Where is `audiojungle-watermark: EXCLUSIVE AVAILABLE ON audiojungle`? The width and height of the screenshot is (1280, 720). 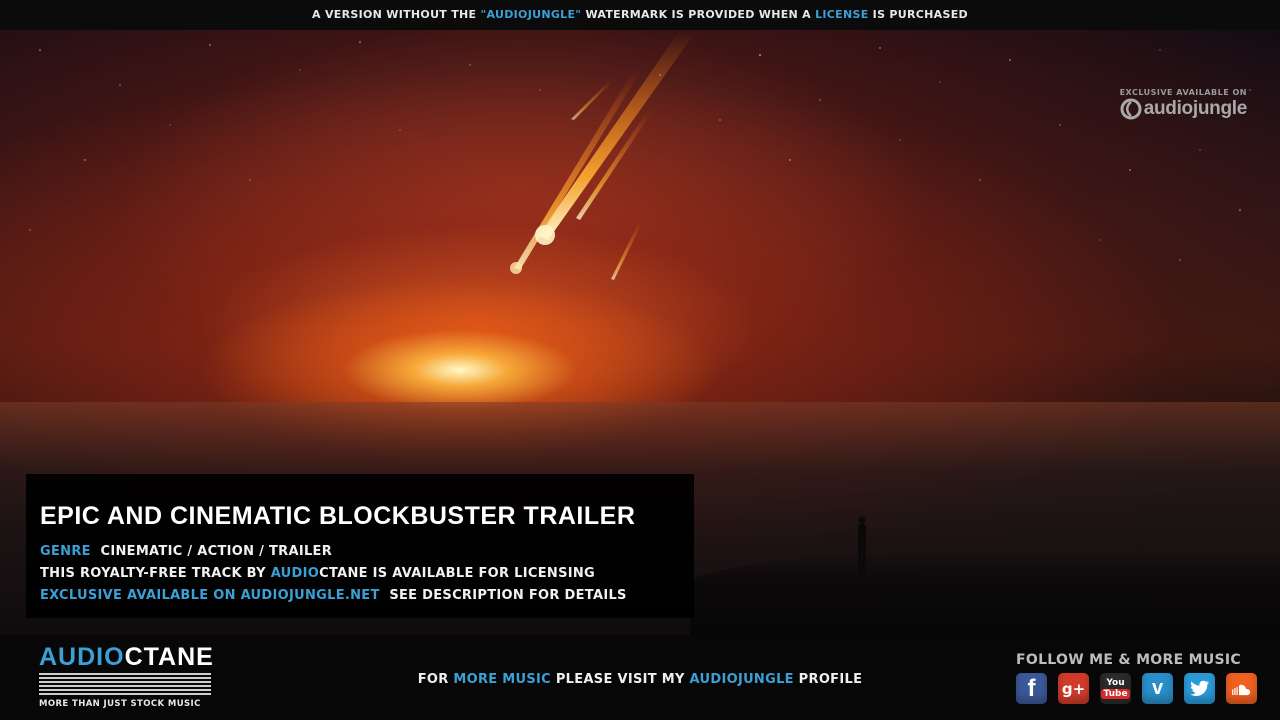 audiojungle-watermark: EXCLUSIVE AVAILABLE ON audiojungle is located at coordinates (1183, 104).